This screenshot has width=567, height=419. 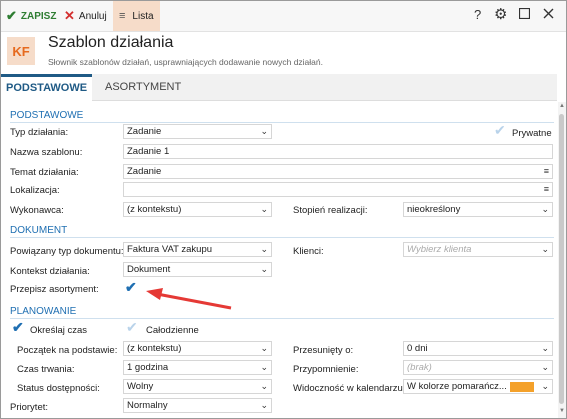 What do you see at coordinates (500, 130) in the screenshot?
I see `private-checkbox: ✔` at bounding box center [500, 130].